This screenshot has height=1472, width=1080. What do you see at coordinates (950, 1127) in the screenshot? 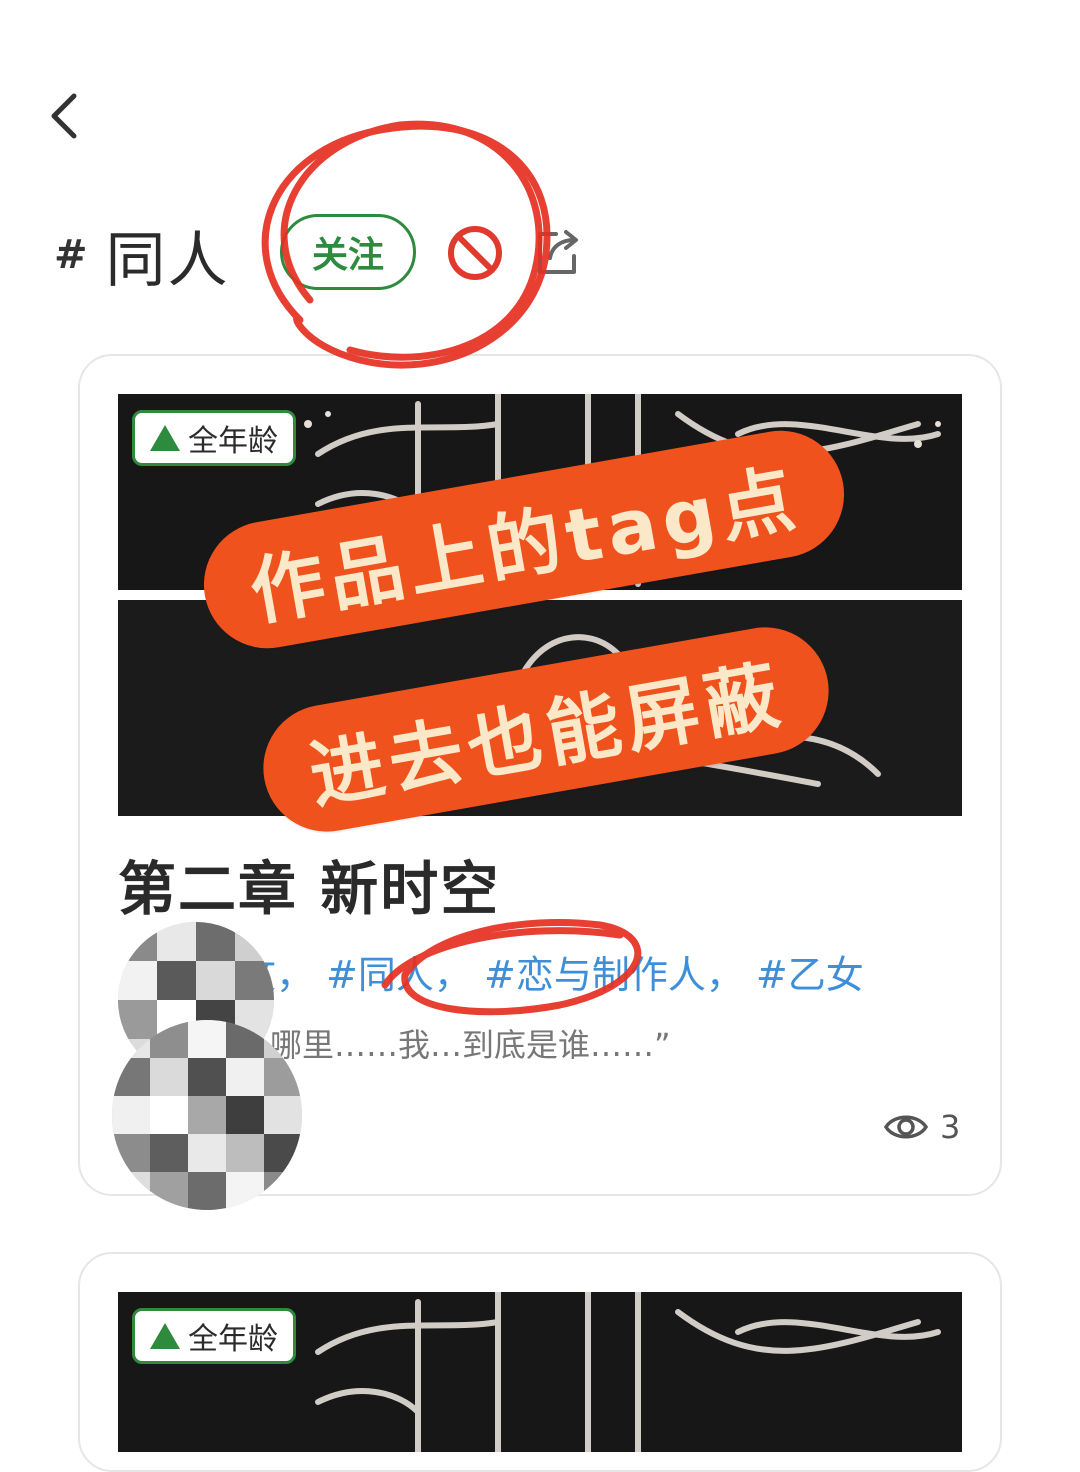
I see `view-count-value: 3` at bounding box center [950, 1127].